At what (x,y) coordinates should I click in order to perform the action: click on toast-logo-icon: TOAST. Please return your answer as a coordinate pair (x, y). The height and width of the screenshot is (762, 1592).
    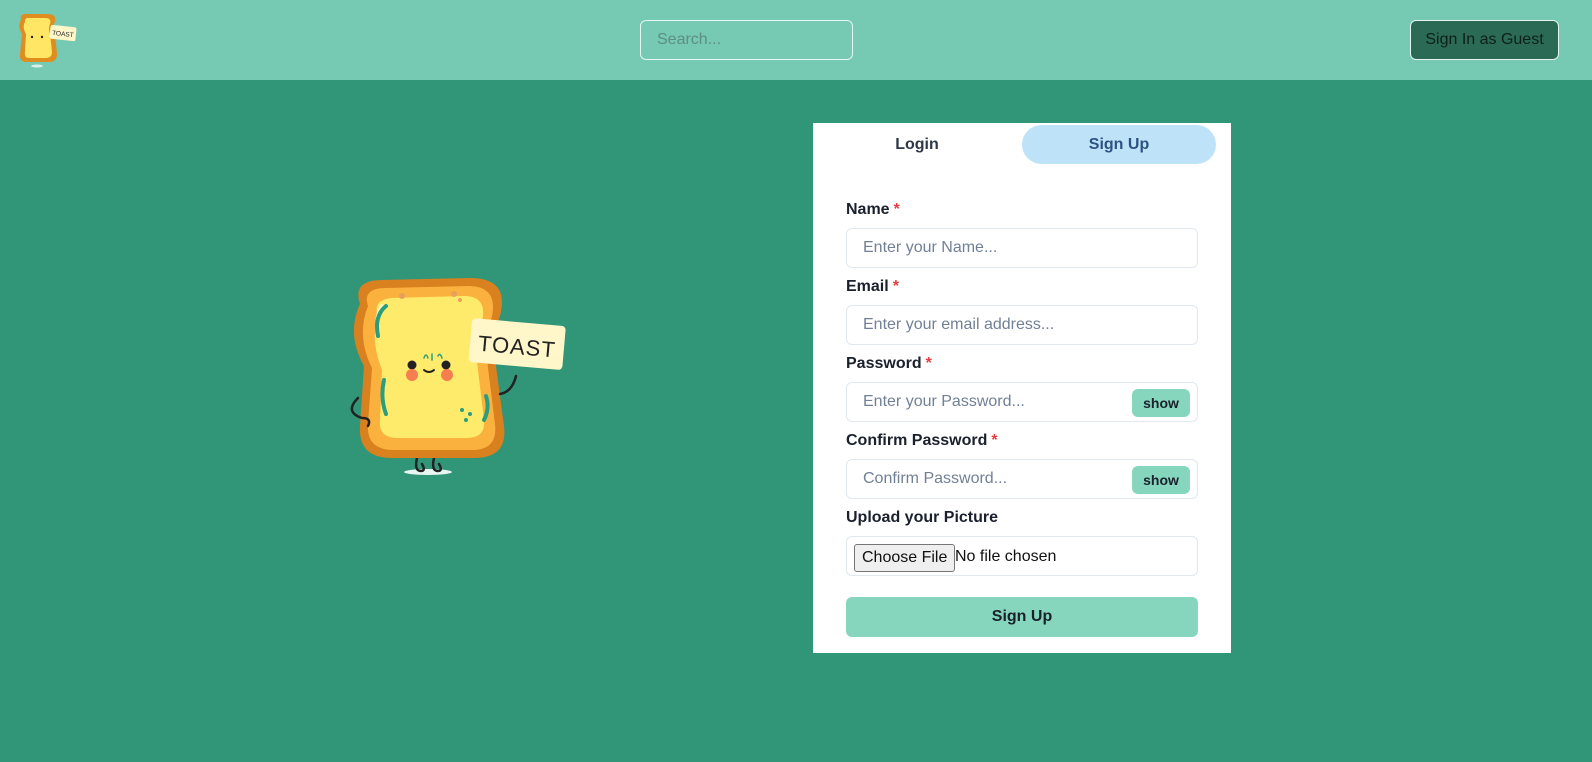
    Looking at the image, I should click on (48, 40).